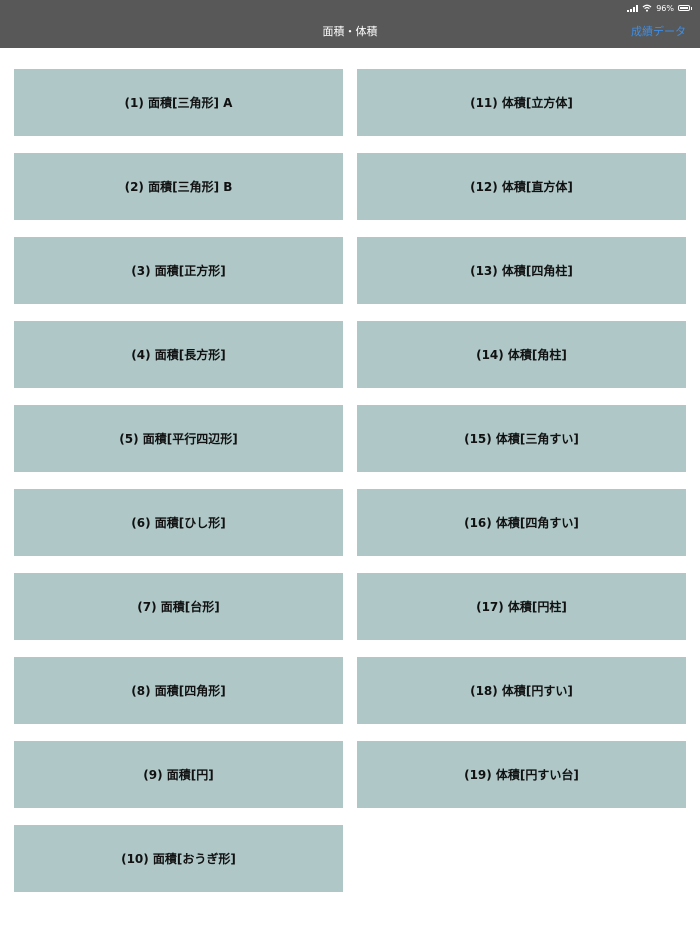 Image resolution: width=700 pixels, height=934 pixels. What do you see at coordinates (521, 690) in the screenshot?
I see `menu-tile-18: (18) 体積[円すい]` at bounding box center [521, 690].